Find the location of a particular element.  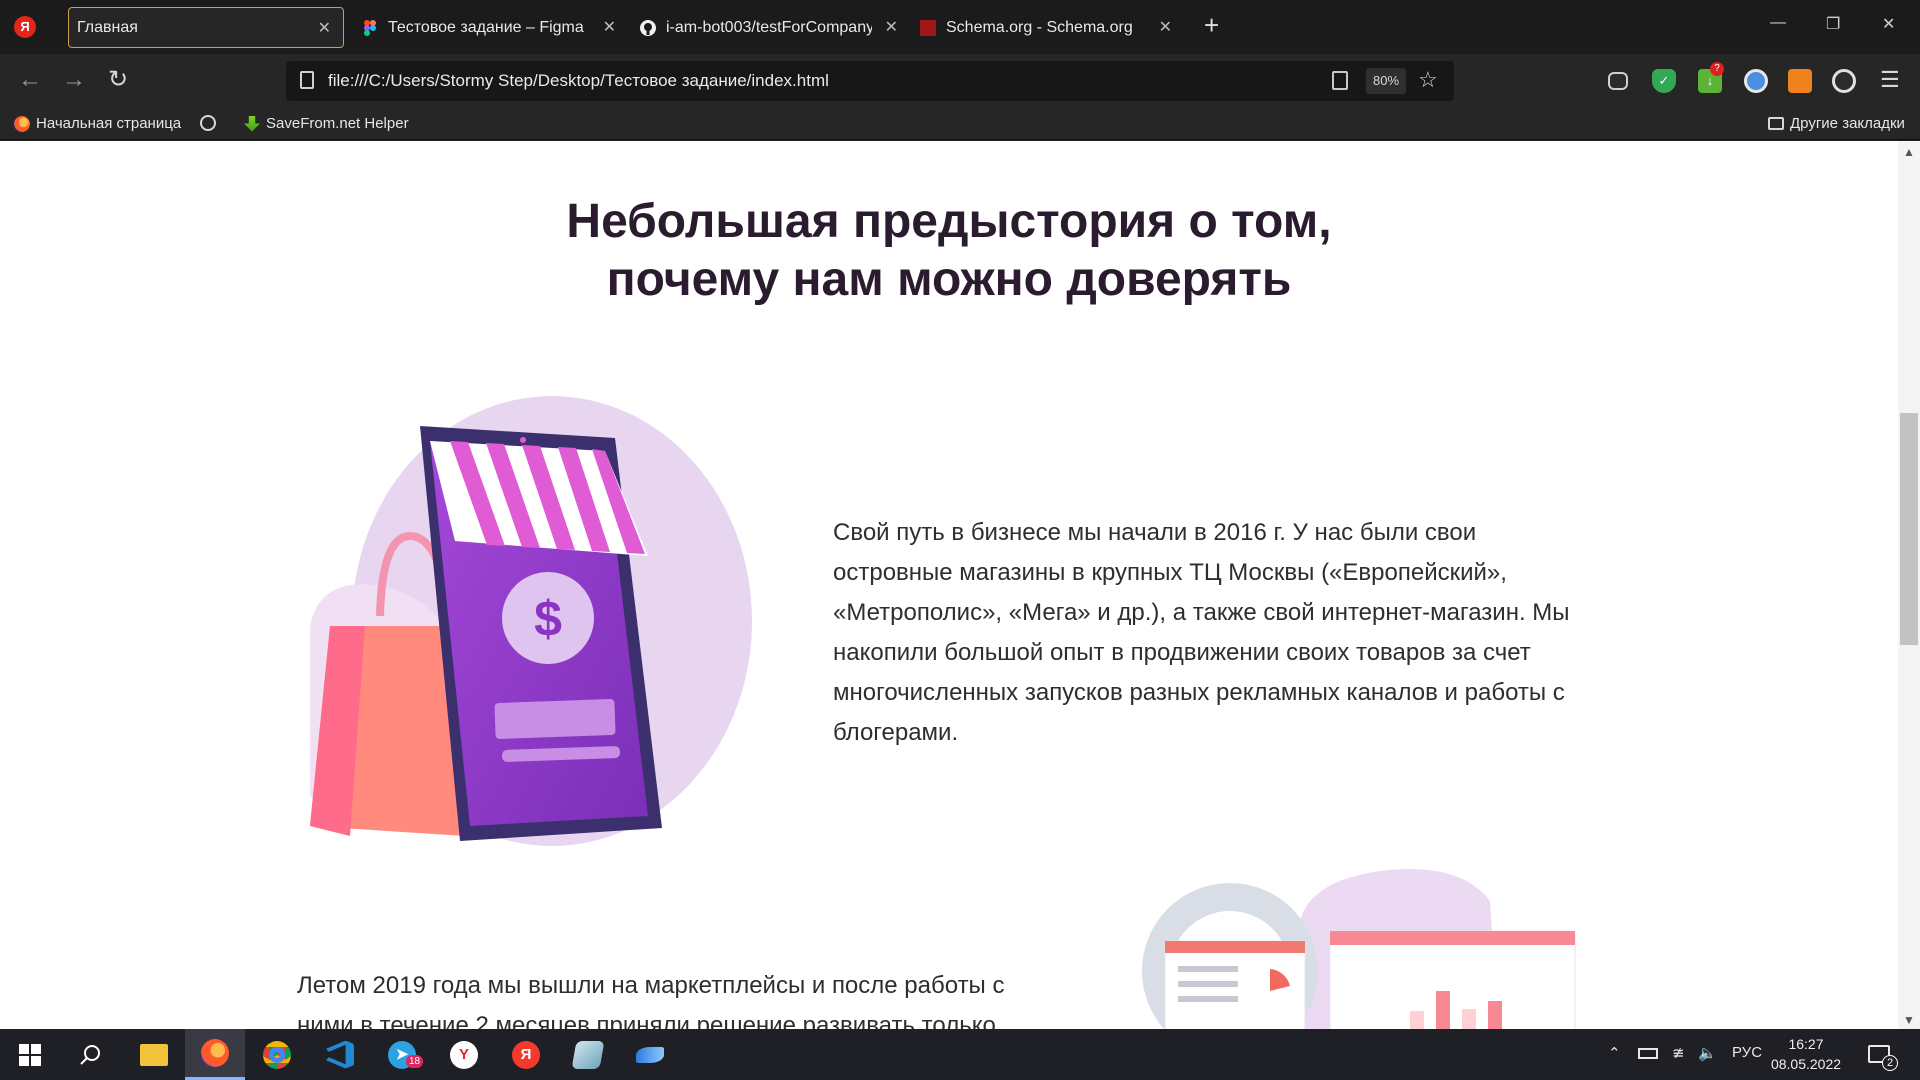

battery-icon is located at coordinates (1648, 1053).